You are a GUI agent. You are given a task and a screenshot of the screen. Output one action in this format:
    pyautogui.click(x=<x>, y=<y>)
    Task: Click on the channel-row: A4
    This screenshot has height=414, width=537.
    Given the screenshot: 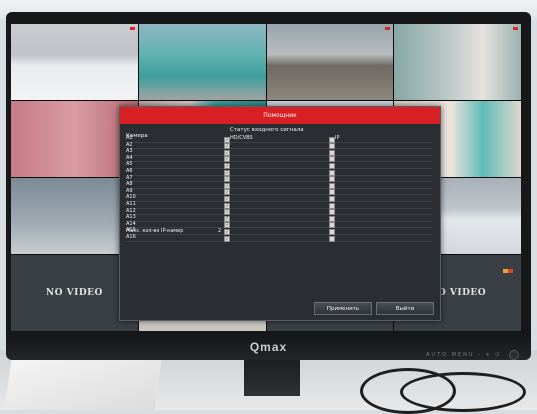 What is the action you would take?
    pyautogui.click(x=279, y=159)
    